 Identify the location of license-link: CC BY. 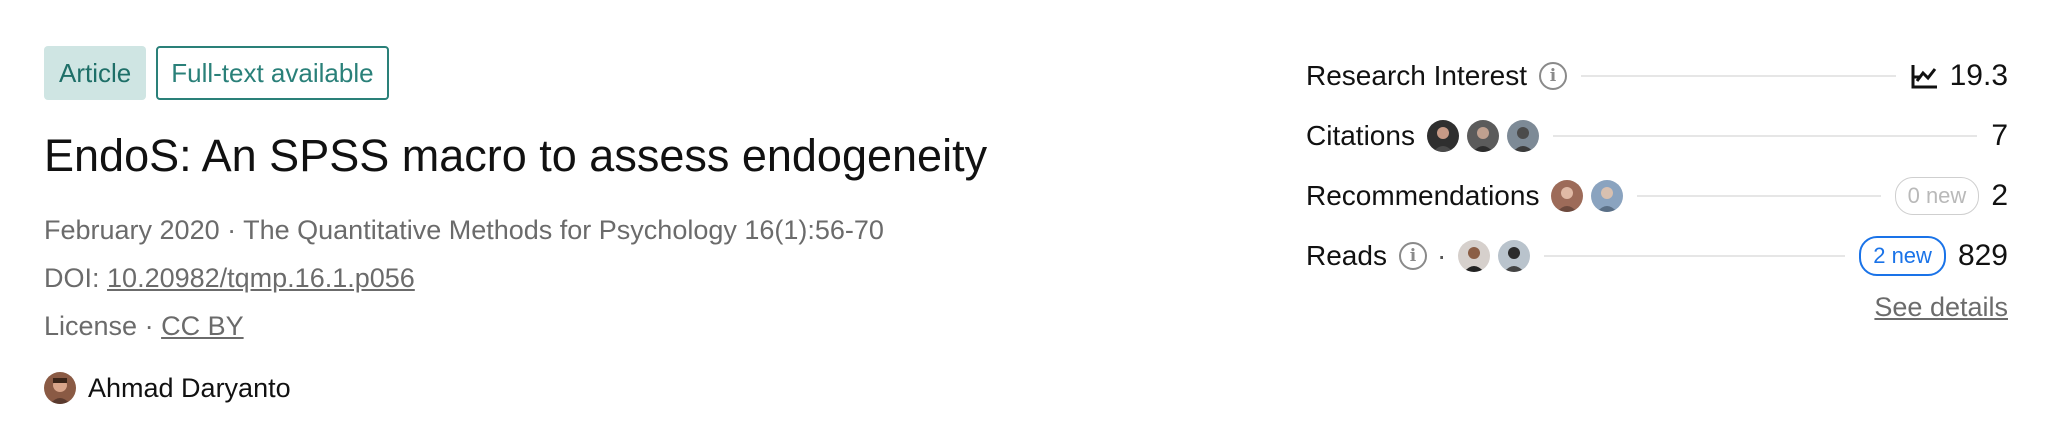
(202, 326).